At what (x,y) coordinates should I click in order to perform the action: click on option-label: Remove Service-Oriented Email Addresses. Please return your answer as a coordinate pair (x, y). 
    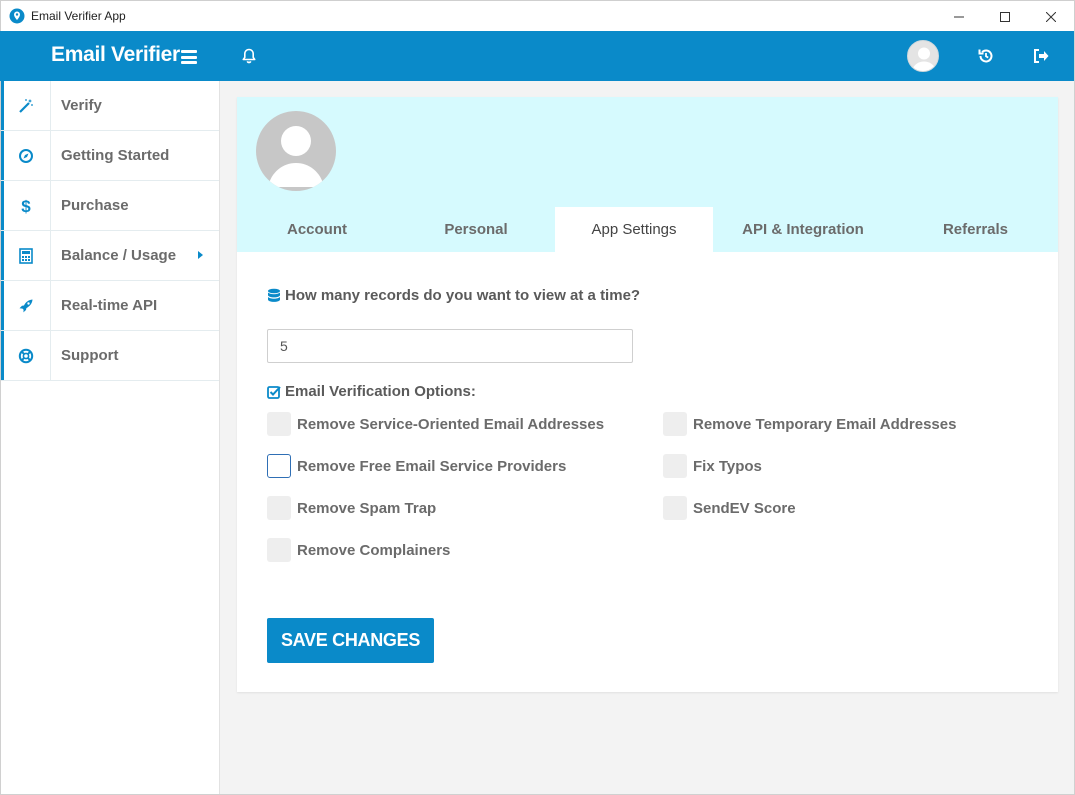
    Looking at the image, I should click on (451, 424).